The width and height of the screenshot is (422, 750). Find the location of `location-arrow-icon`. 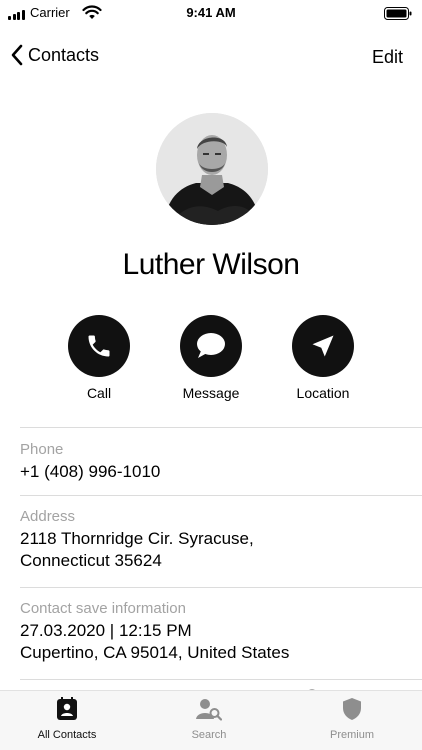

location-arrow-icon is located at coordinates (323, 346).